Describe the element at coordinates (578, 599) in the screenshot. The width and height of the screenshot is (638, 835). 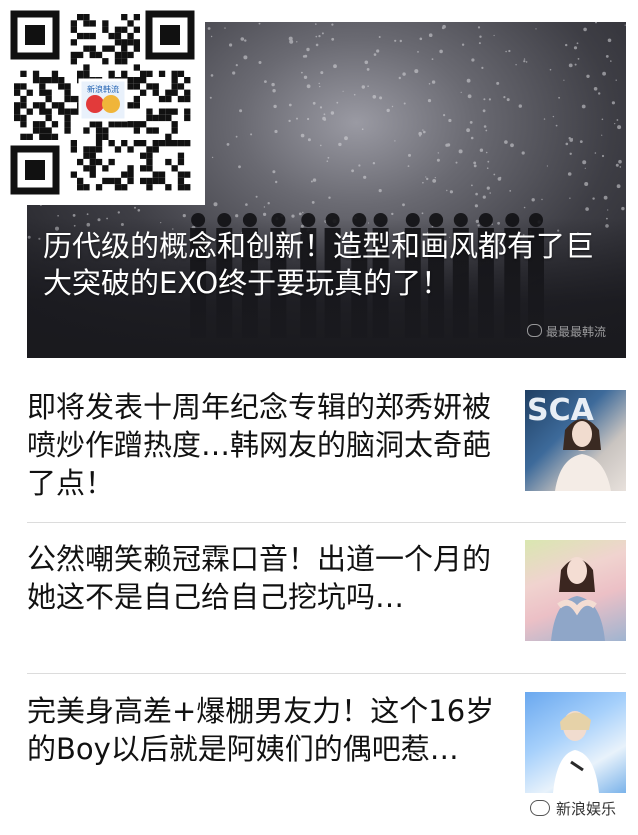
I see `photo-idol-girl-icon` at that location.